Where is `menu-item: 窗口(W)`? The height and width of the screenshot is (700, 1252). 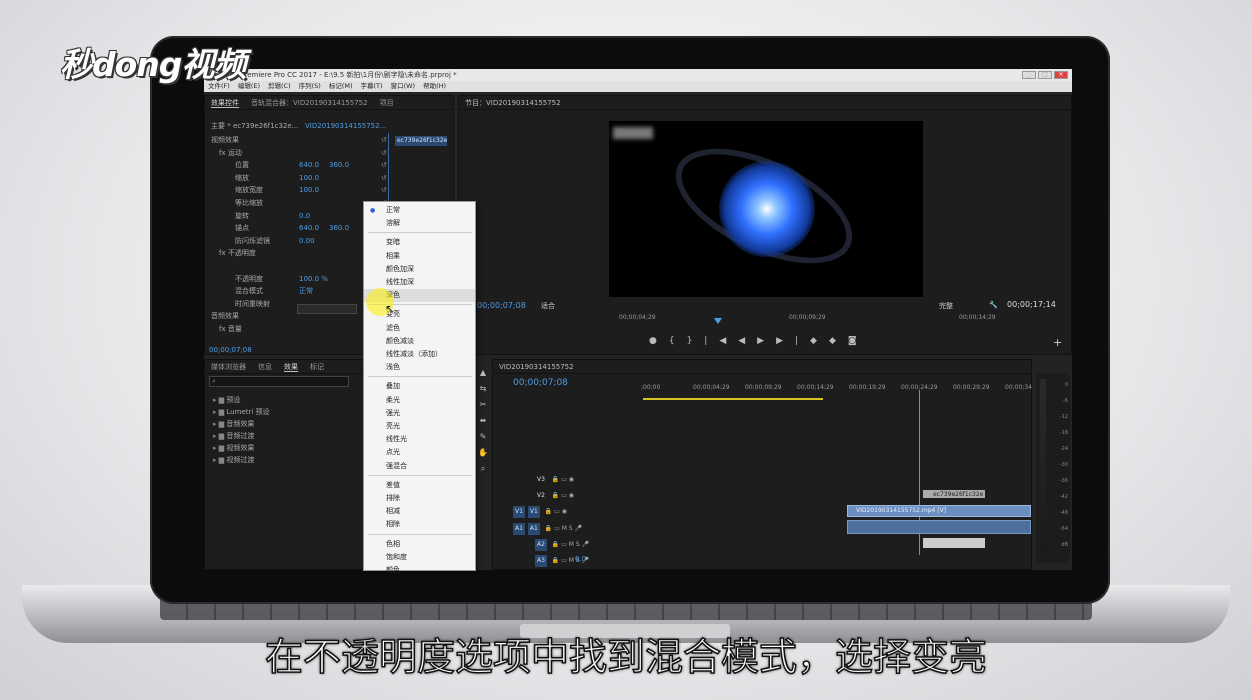
menu-item: 窗口(W) is located at coordinates (403, 86).